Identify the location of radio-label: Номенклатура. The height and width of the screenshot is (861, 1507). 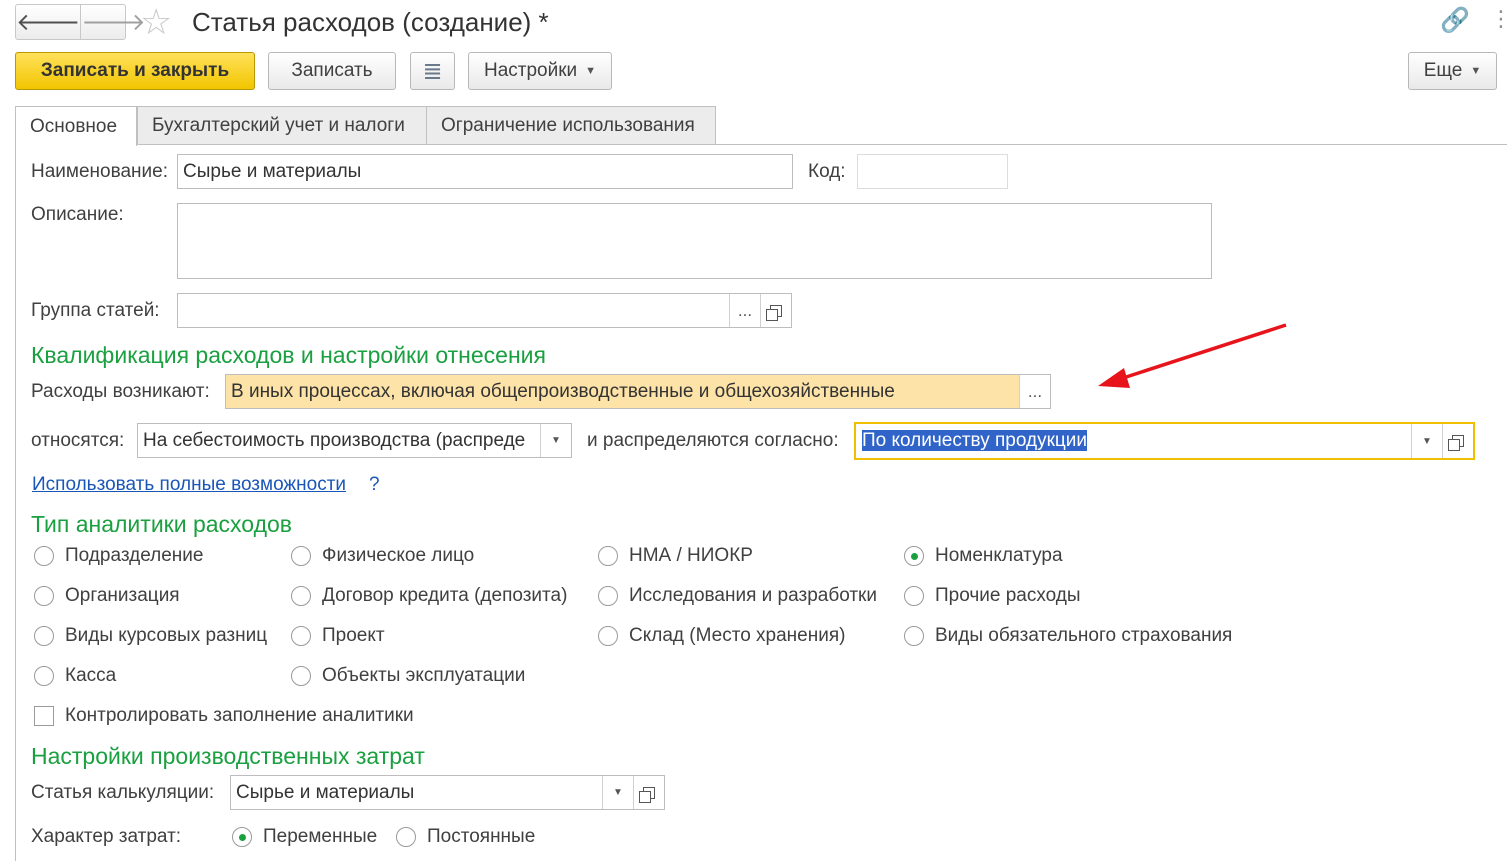
(999, 555).